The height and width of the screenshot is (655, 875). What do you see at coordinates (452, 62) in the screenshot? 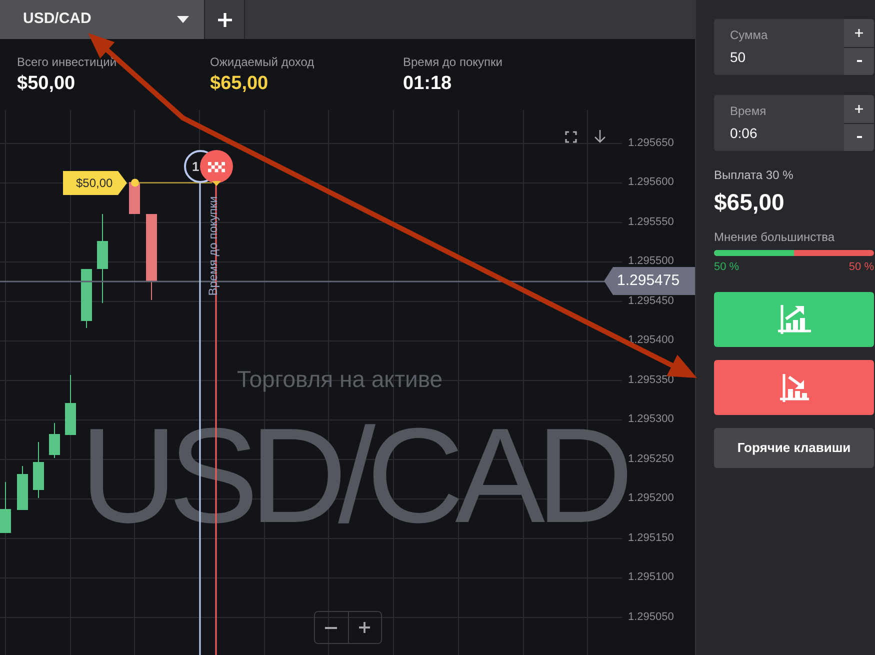
I see `stat-label: Время до покупки` at bounding box center [452, 62].